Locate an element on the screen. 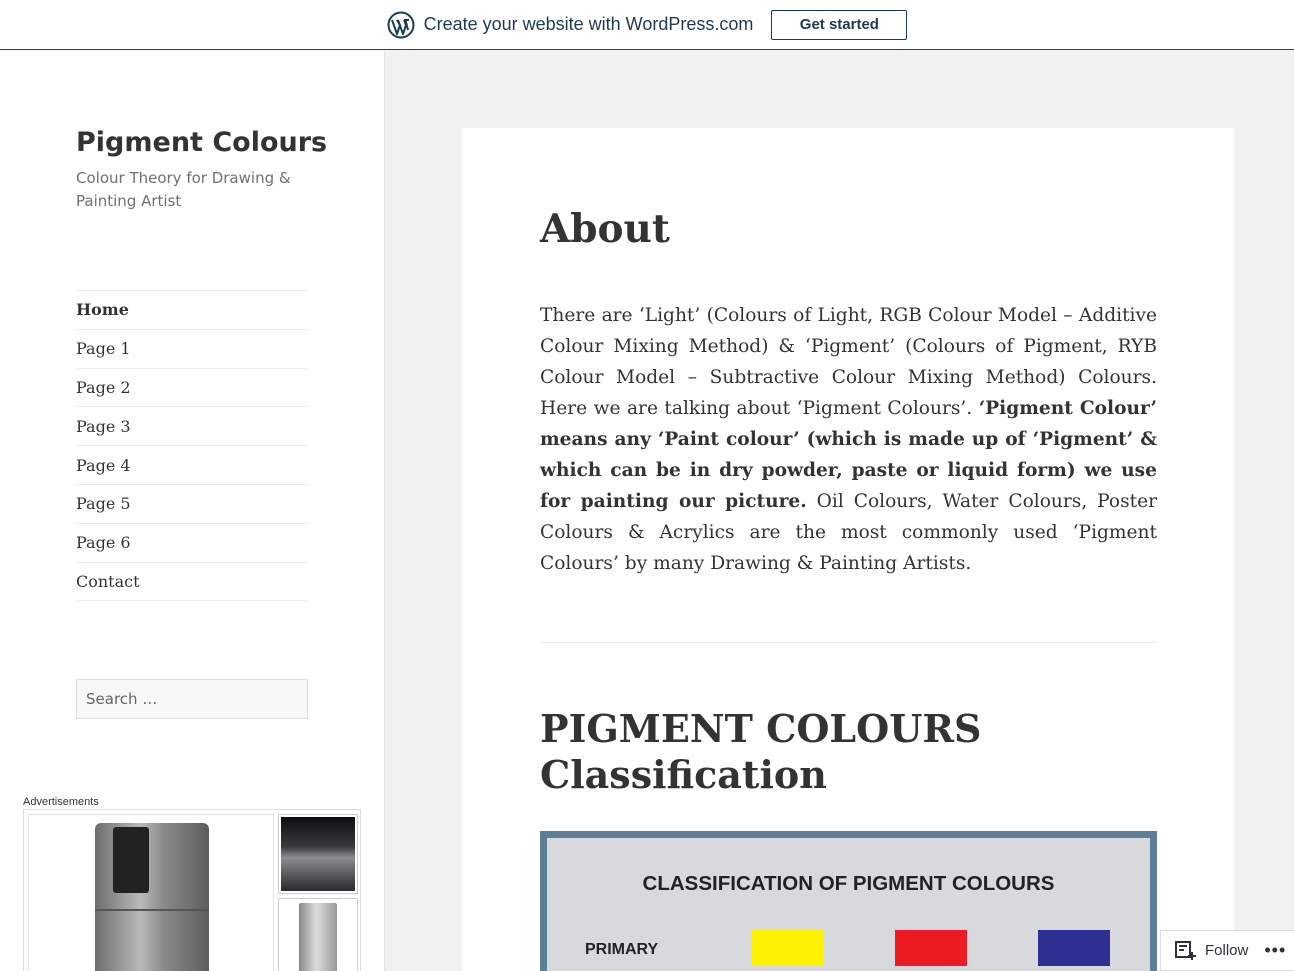 The image size is (1294, 971). nav-item-page-5: Page 5 is located at coordinates (192, 504).